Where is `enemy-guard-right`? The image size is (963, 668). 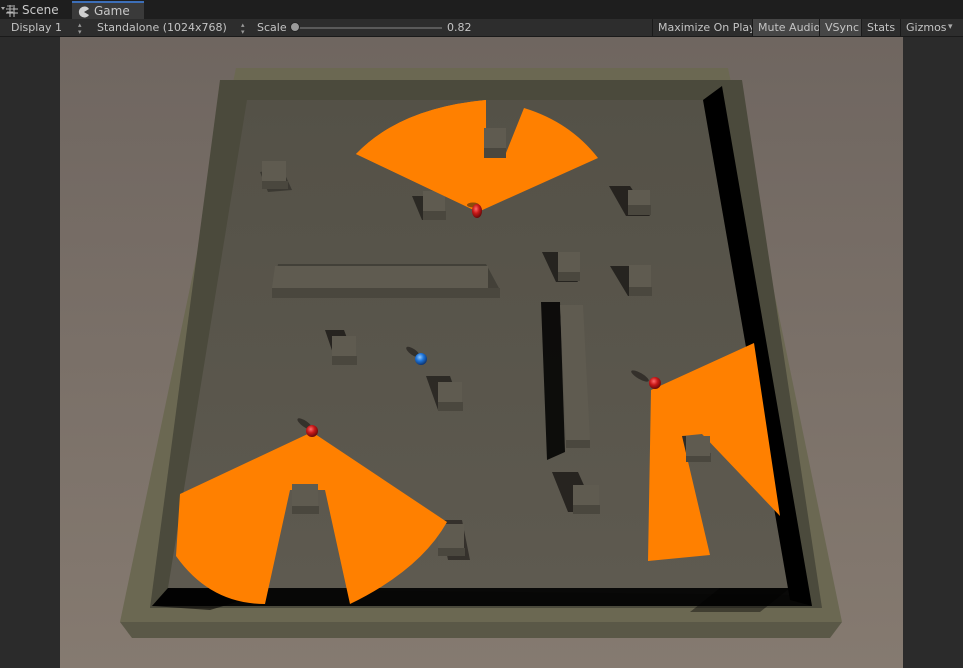 enemy-guard-right is located at coordinates (655, 383).